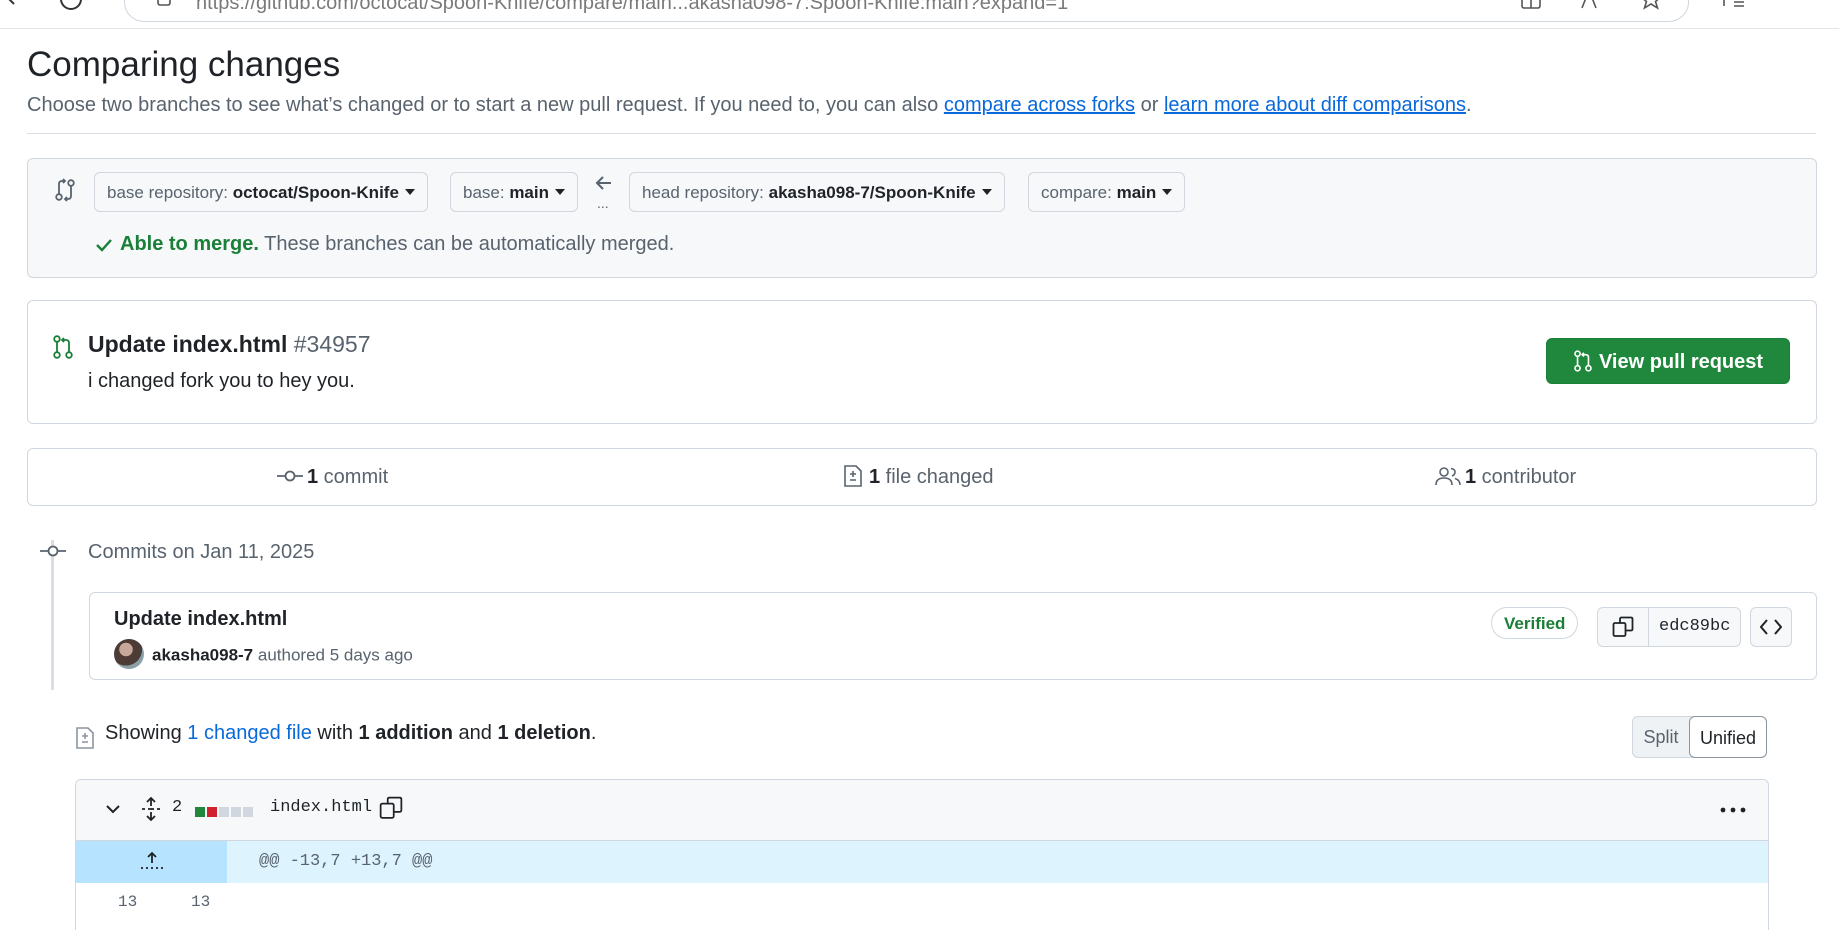  I want to click on site-info-icon, so click(166, 6).